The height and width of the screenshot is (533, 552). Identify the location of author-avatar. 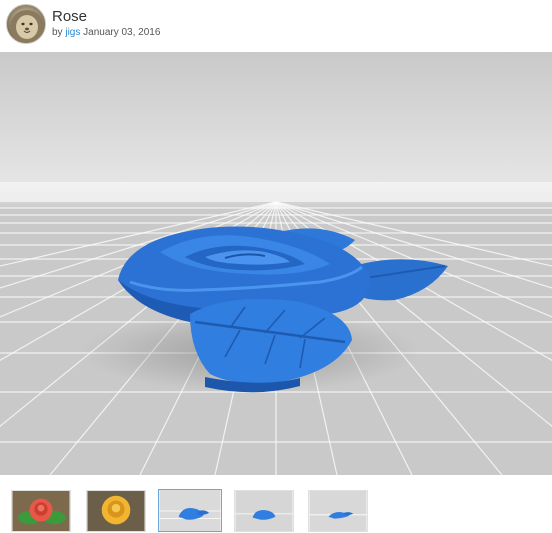
(26, 24).